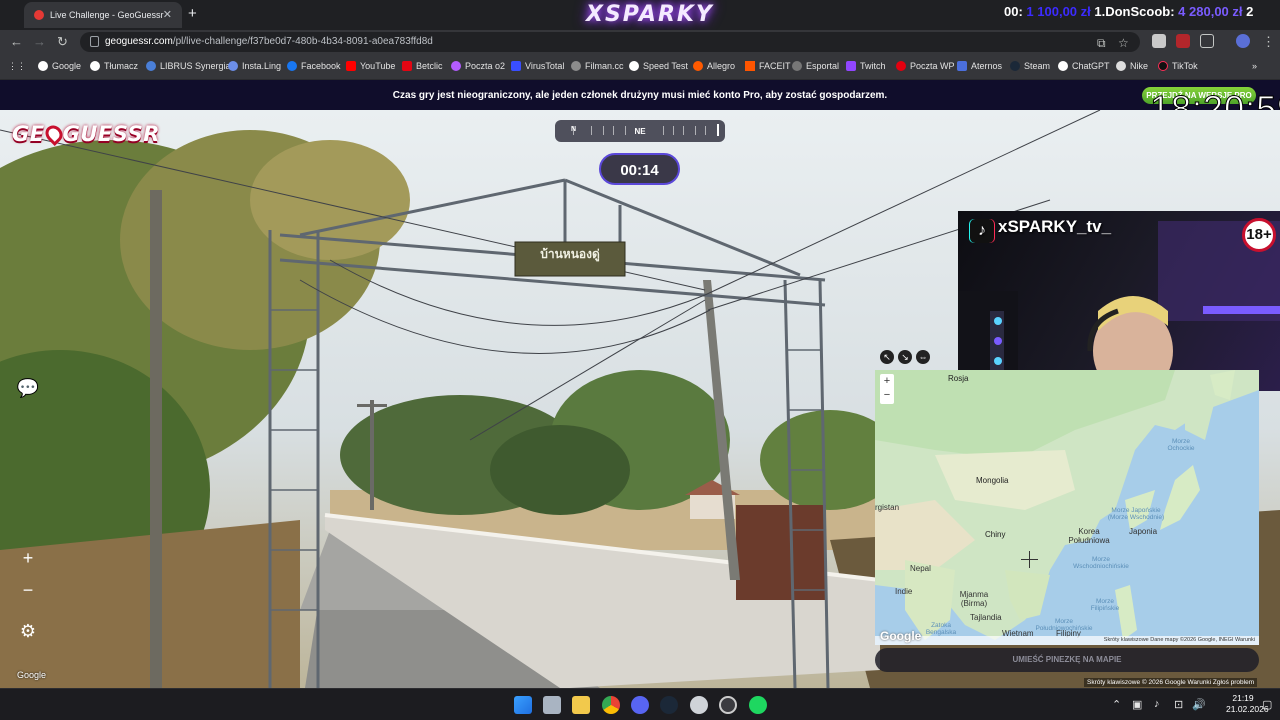 The image size is (1280, 720). What do you see at coordinates (254, 66) in the screenshot?
I see `bookmark-instaling: Insta.Ling` at bounding box center [254, 66].